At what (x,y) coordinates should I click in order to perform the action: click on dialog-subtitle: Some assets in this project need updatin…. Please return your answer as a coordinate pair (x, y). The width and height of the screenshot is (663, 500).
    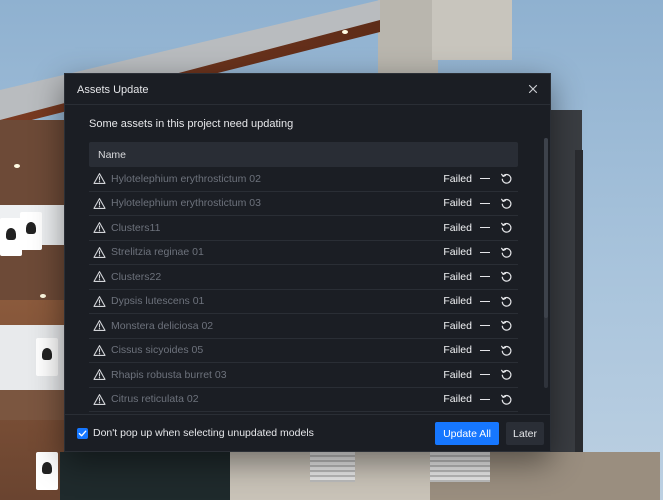
    Looking at the image, I should click on (191, 124).